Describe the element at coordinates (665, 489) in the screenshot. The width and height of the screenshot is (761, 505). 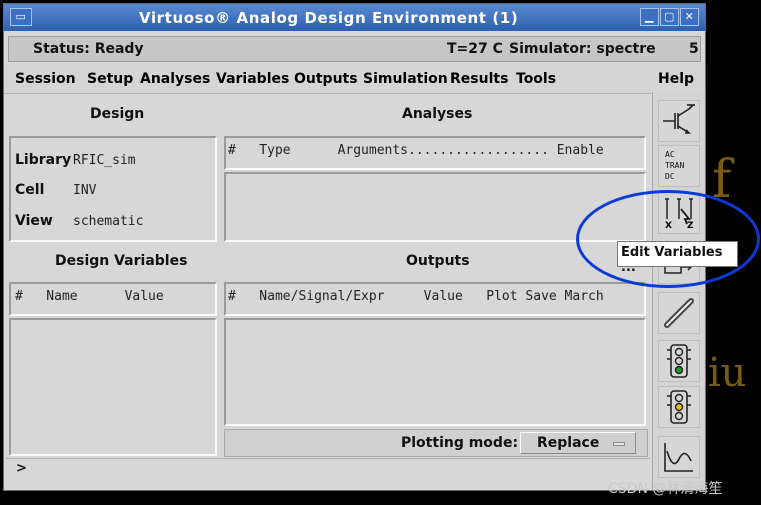
I see `watermark: CSDN @林清海笙` at that location.